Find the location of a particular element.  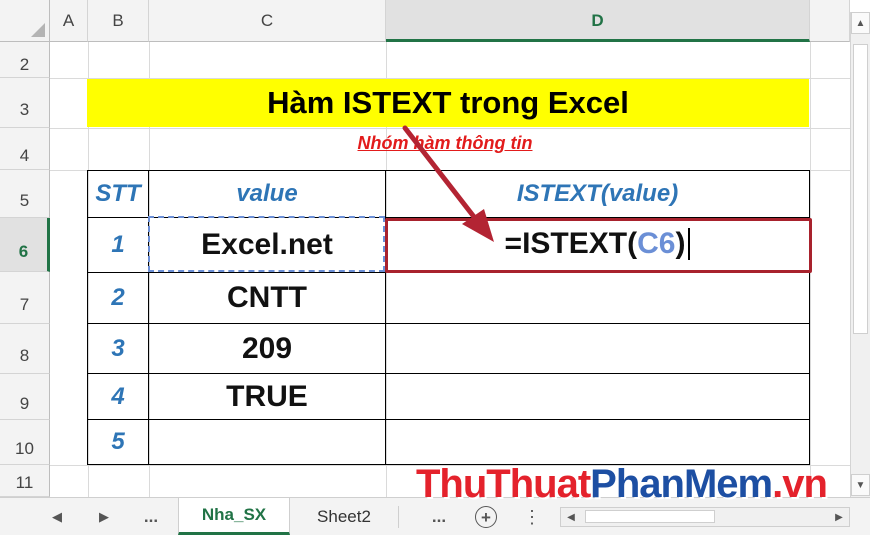

watermark-logo: ThuThuatPhanMem.vn is located at coordinates (622, 484).